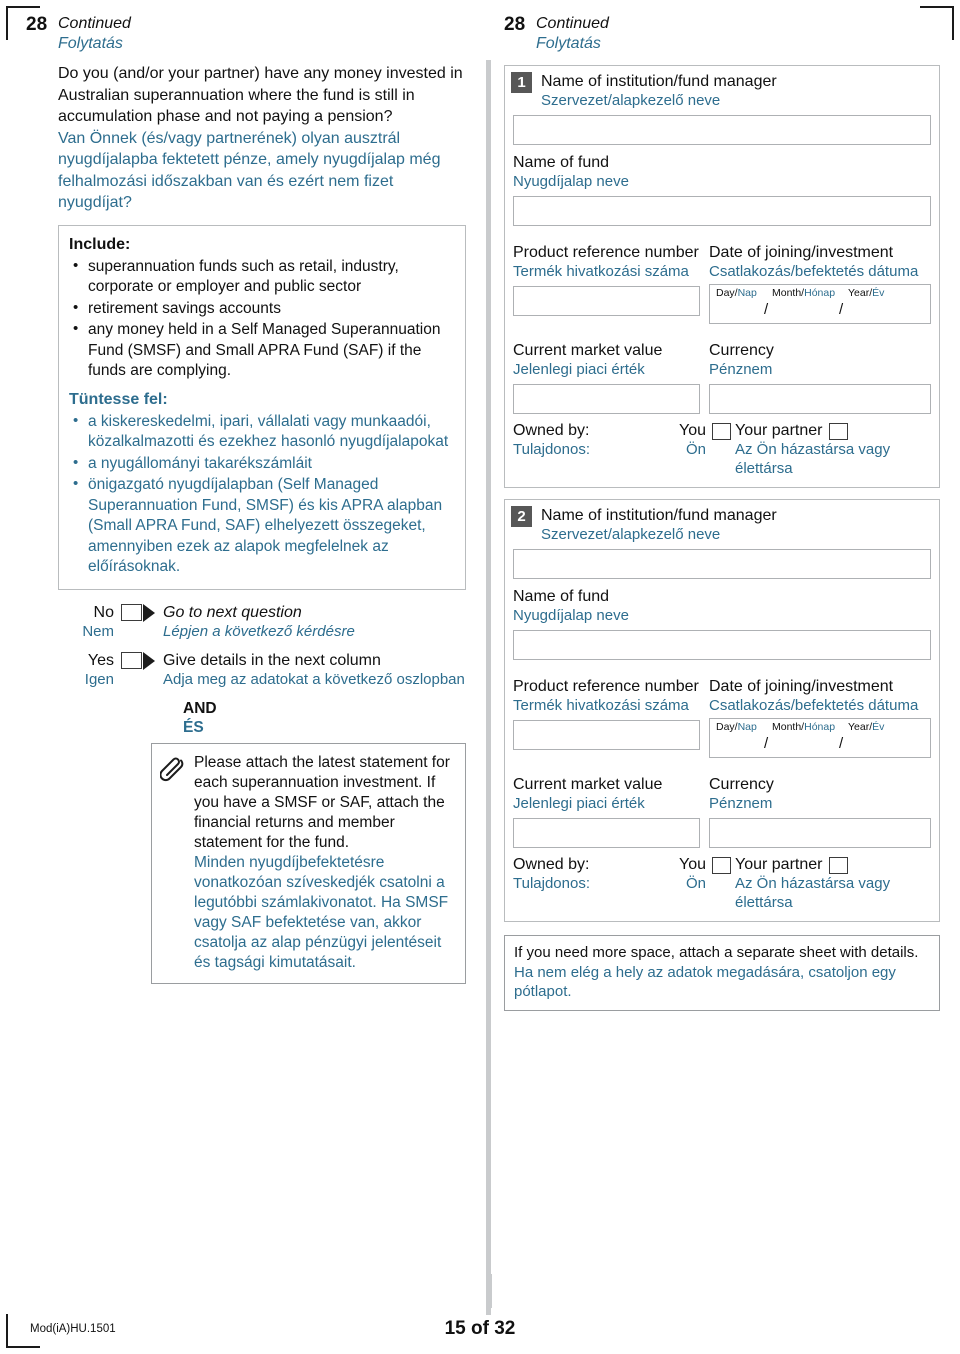  I want to click on list-item: a nyugállományi takarékszámláit, so click(262, 464).